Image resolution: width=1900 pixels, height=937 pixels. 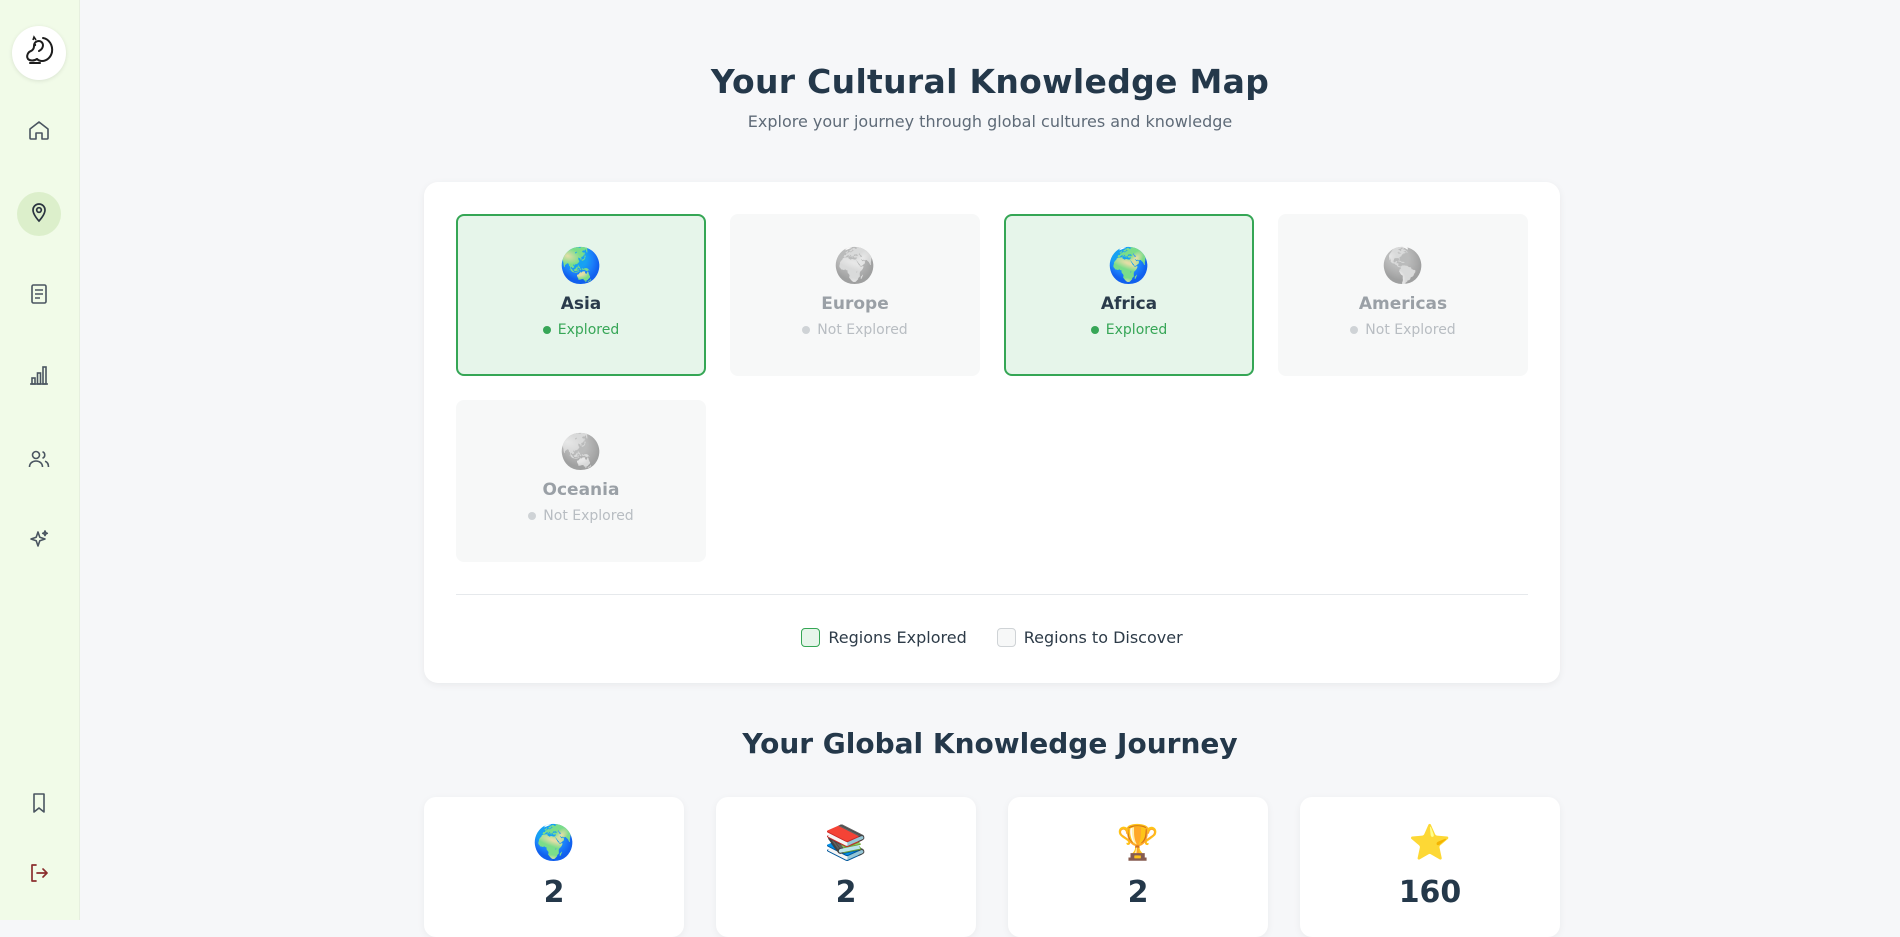 I want to click on nav-map-button, so click(x=39, y=214).